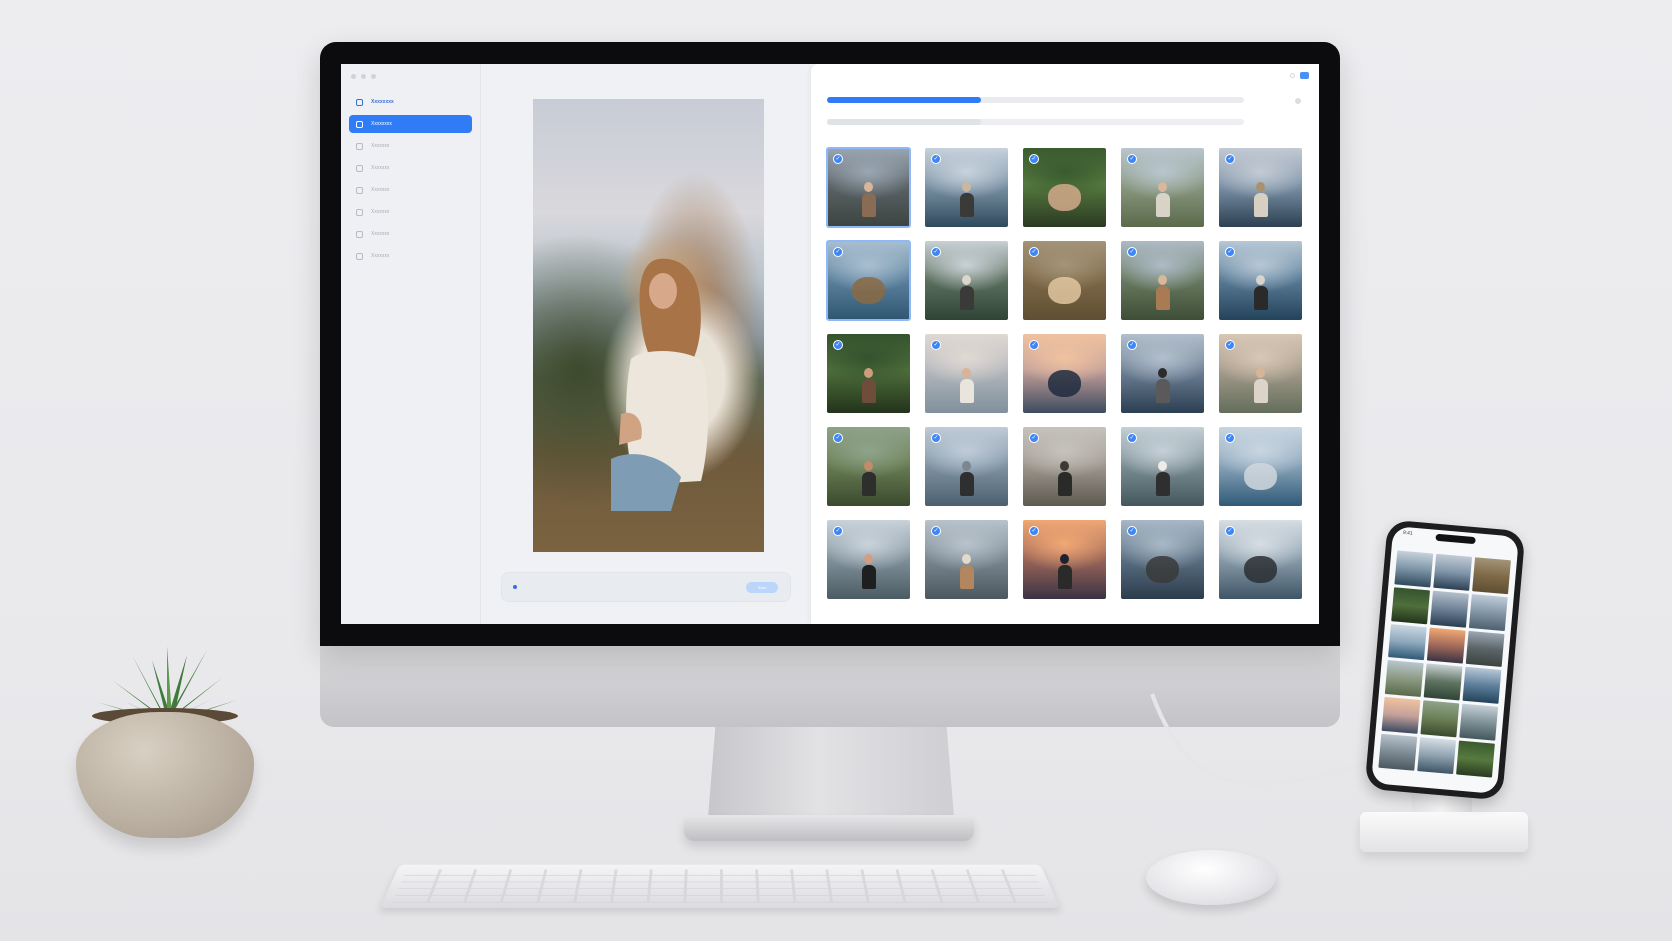  Describe the element at coordinates (660, 384) in the screenshot. I see `woman-figure` at that location.